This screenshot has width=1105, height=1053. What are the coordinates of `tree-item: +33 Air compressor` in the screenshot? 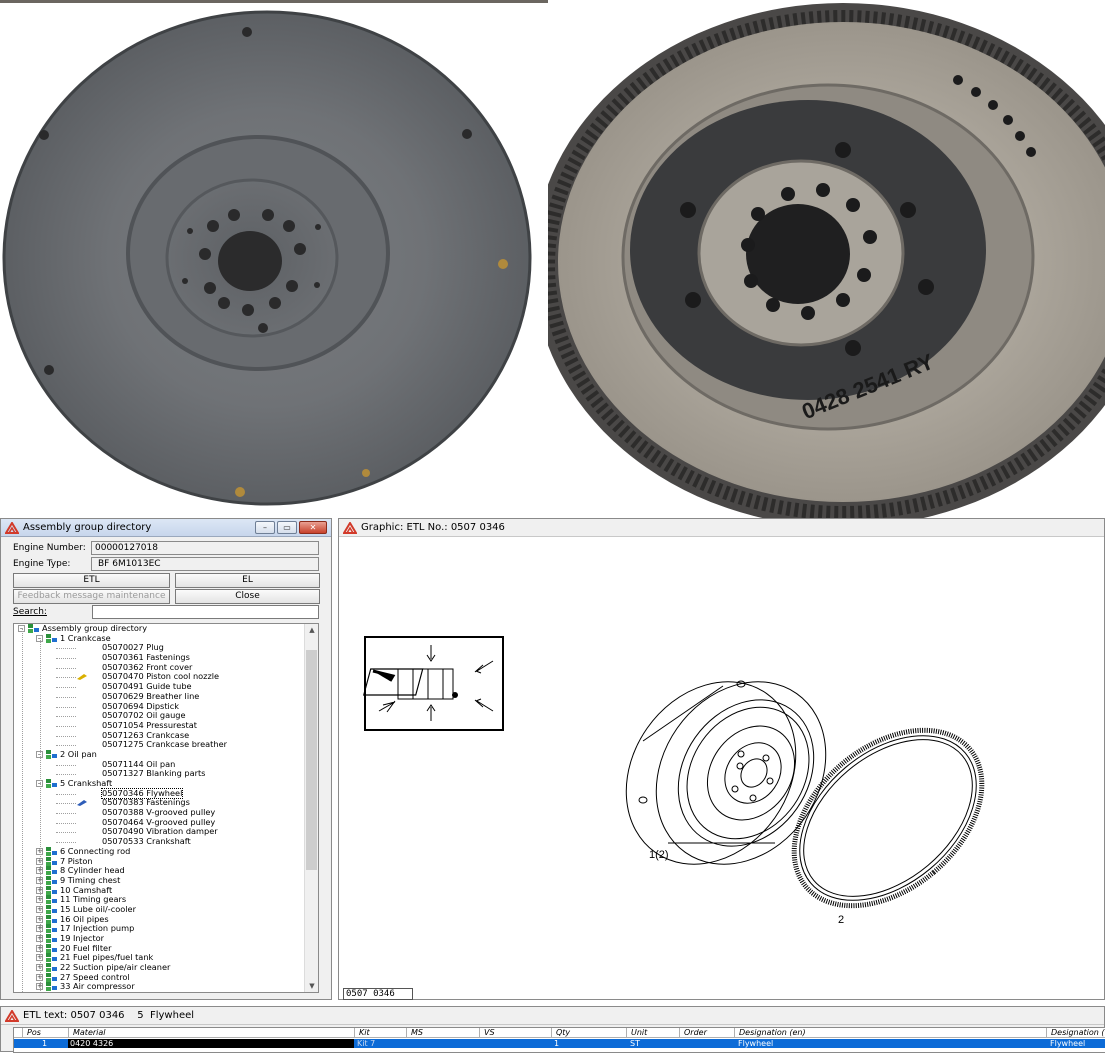 It's located at (160, 987).